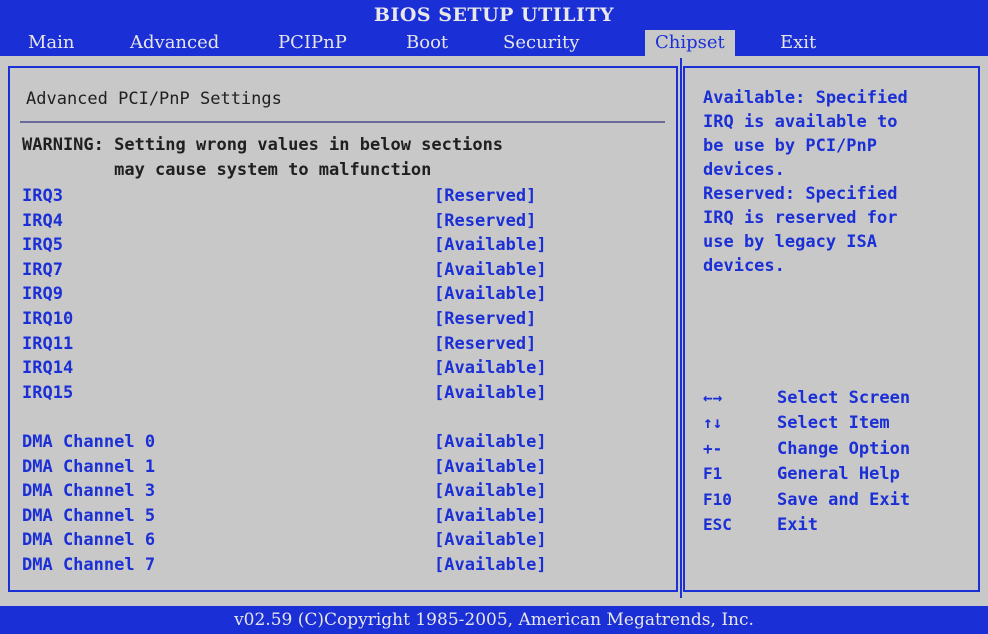 Image resolution: width=988 pixels, height=634 pixels. Describe the element at coordinates (48, 319) in the screenshot. I see `irq-label: IRQ10` at that location.